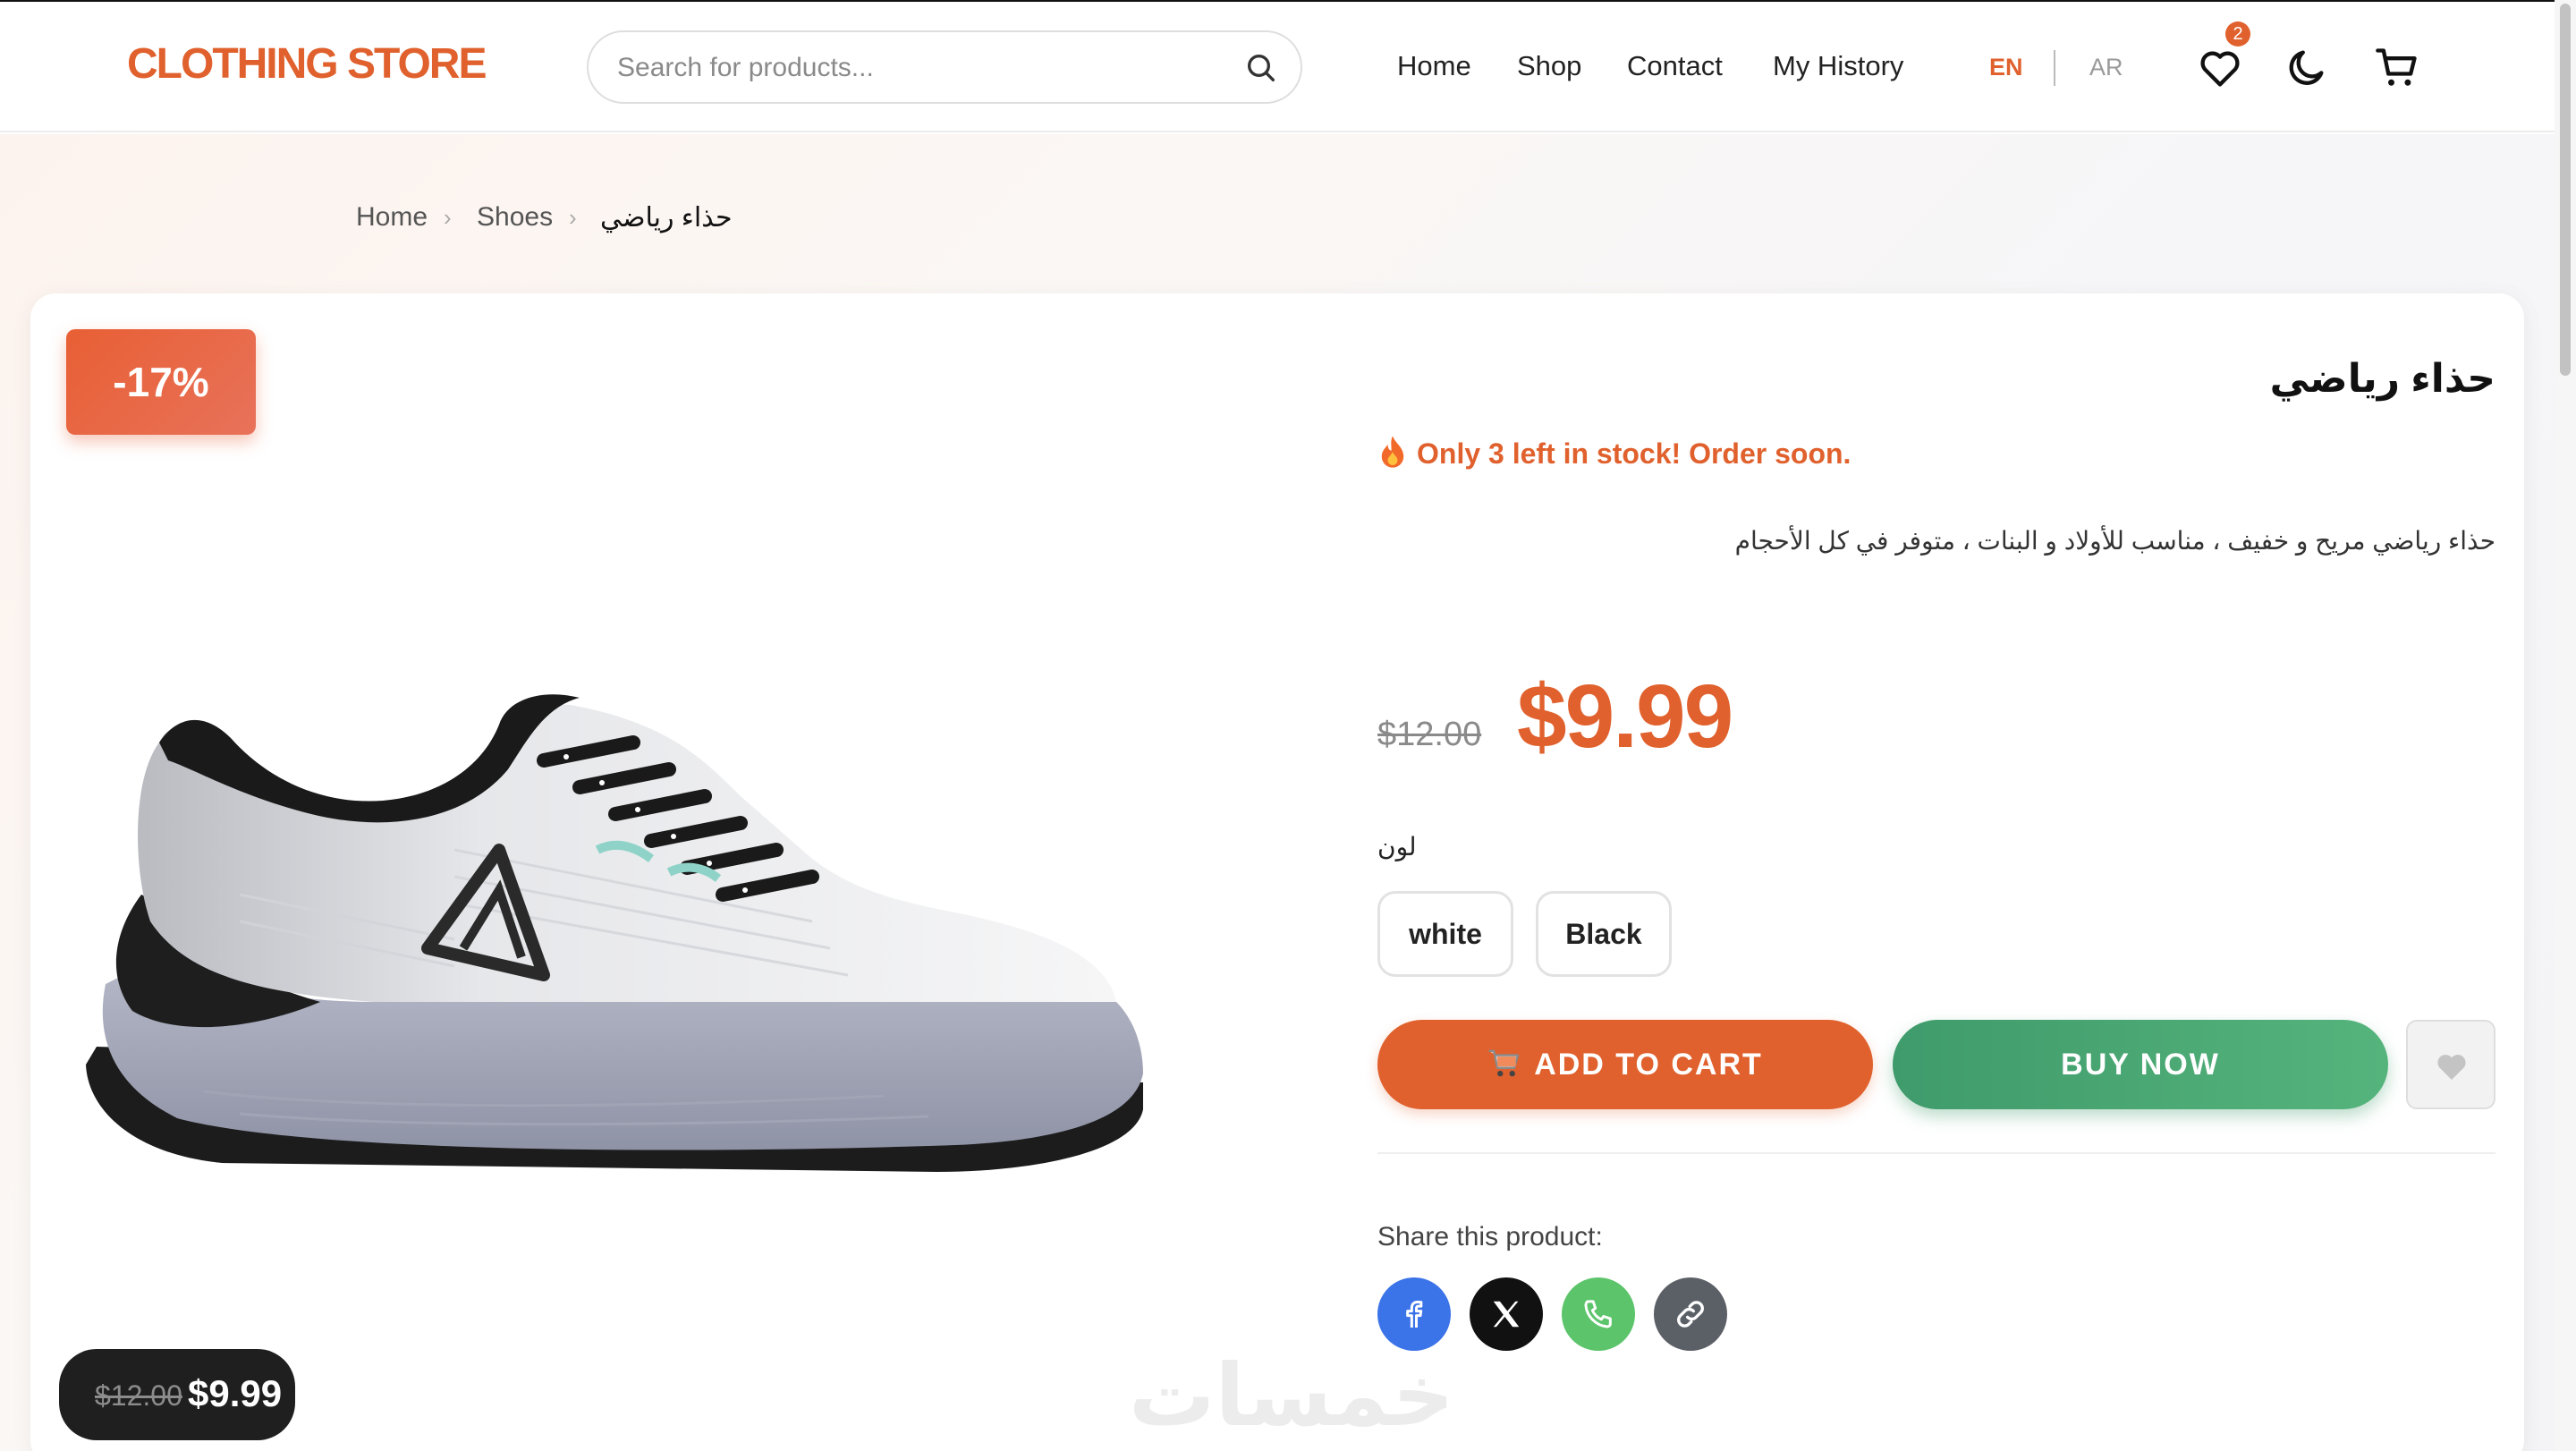  What do you see at coordinates (161, 382) in the screenshot?
I see `discount-badge: -17%` at bounding box center [161, 382].